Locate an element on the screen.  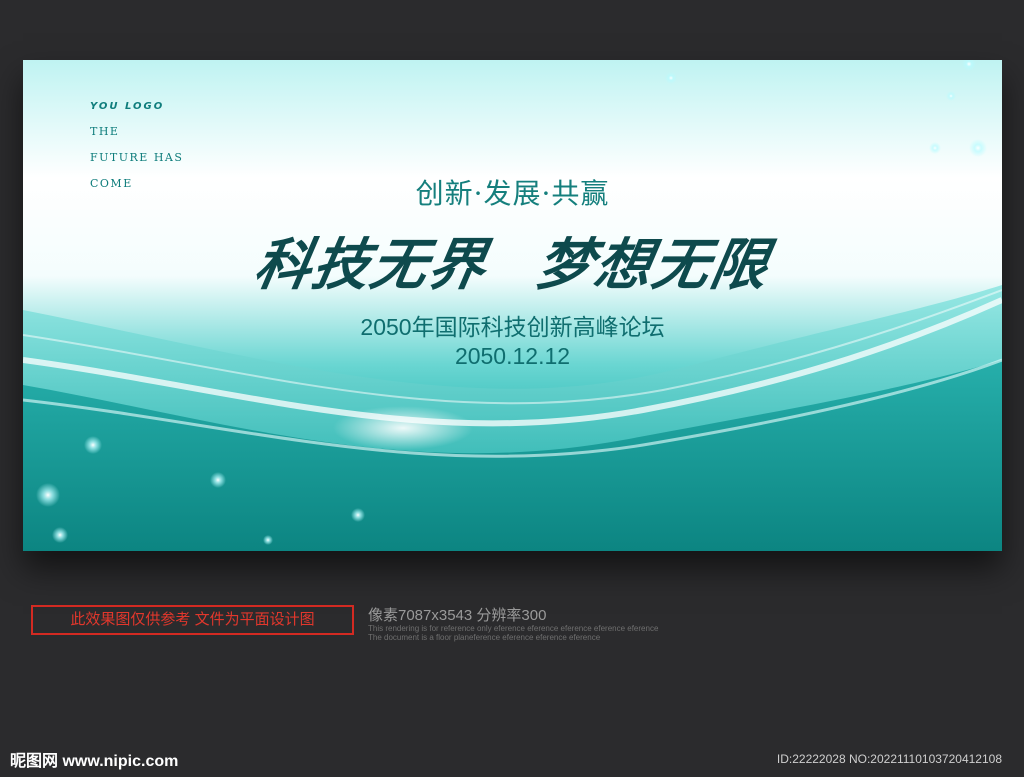
headline: 科技无界 梦想无限 is located at coordinates (512, 260).